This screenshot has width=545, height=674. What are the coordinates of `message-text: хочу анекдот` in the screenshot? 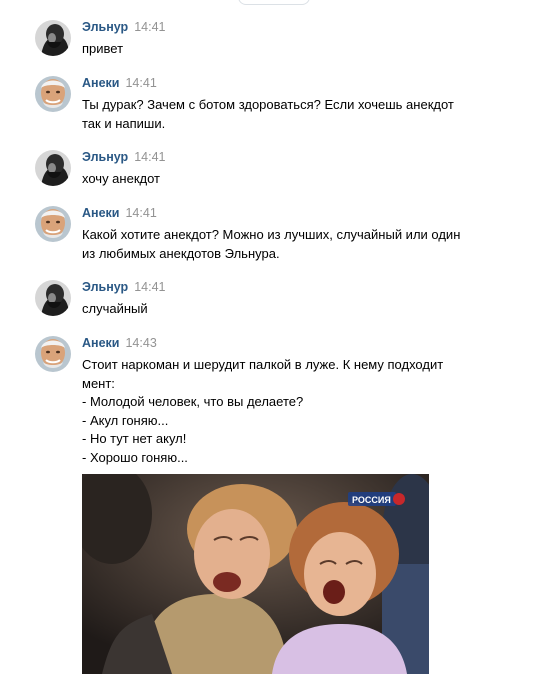 It's located at (282, 179).